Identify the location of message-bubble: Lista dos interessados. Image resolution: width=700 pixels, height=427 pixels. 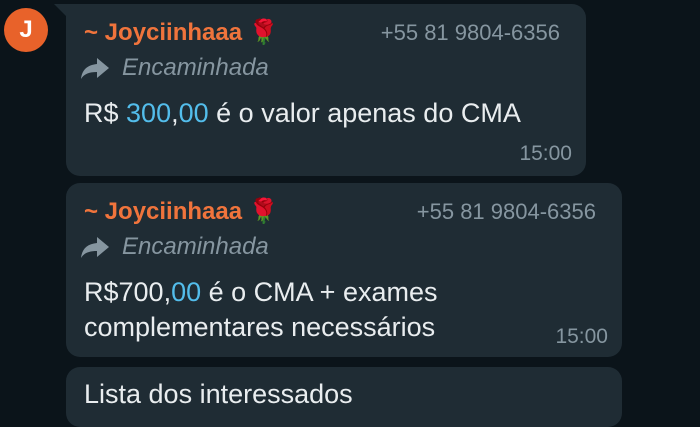
(344, 397).